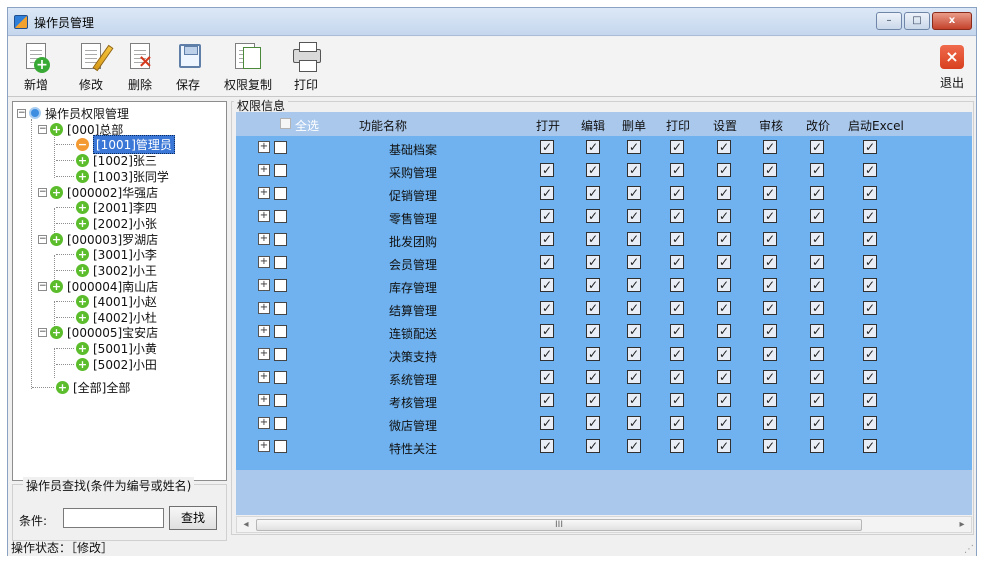 This screenshot has width=984, height=561. What do you see at coordinates (285, 123) in the screenshot?
I see `select-all-checkbox` at bounding box center [285, 123].